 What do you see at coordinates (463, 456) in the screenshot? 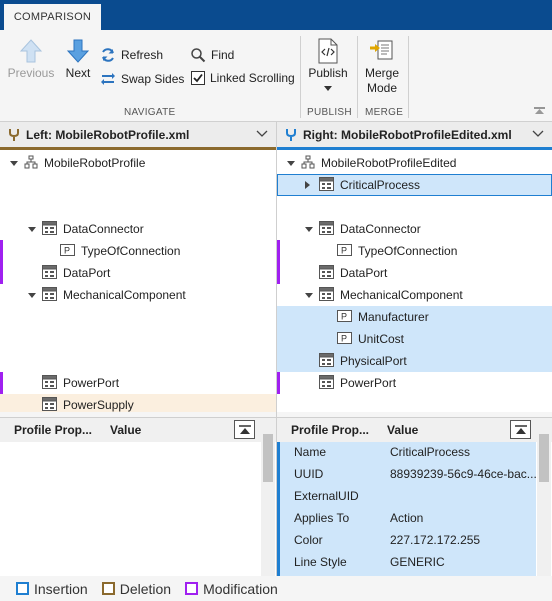
I see `property-value: CriticalProcess` at bounding box center [463, 456].